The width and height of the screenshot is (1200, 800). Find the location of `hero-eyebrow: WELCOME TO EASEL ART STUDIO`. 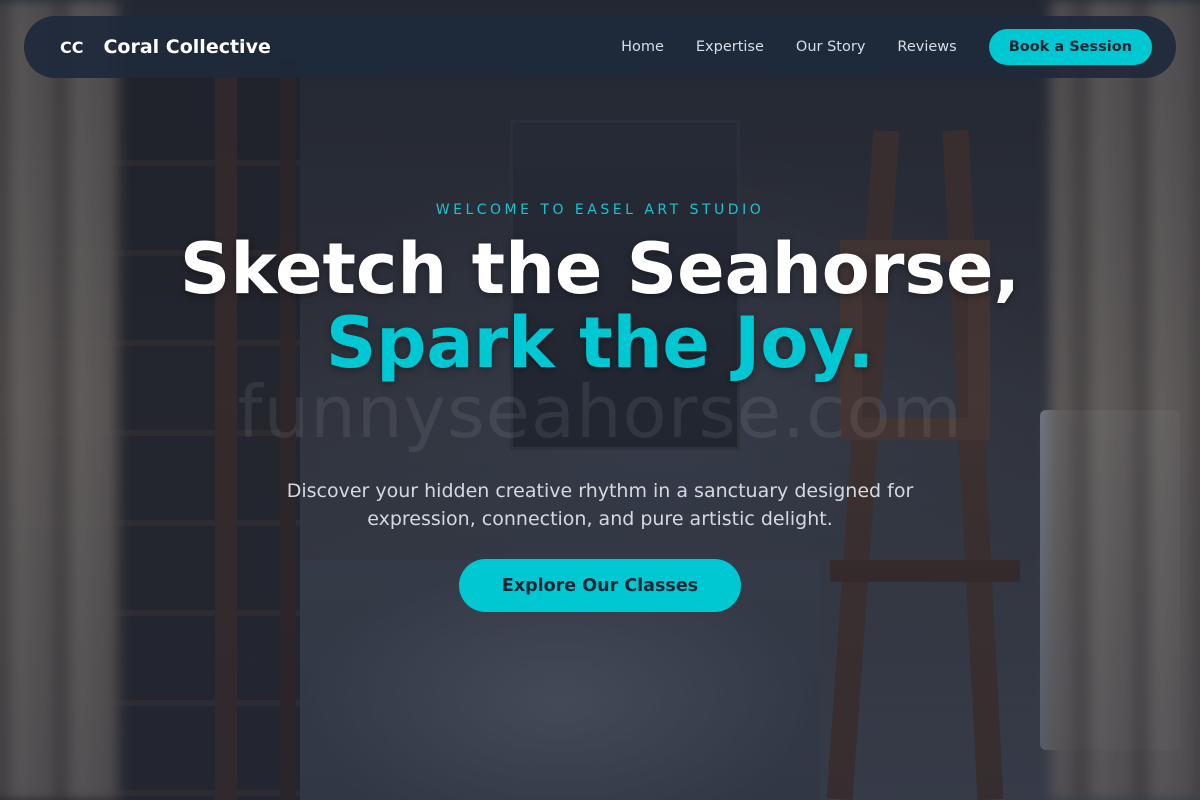

hero-eyebrow: WELCOME TO EASEL ART STUDIO is located at coordinates (600, 210).